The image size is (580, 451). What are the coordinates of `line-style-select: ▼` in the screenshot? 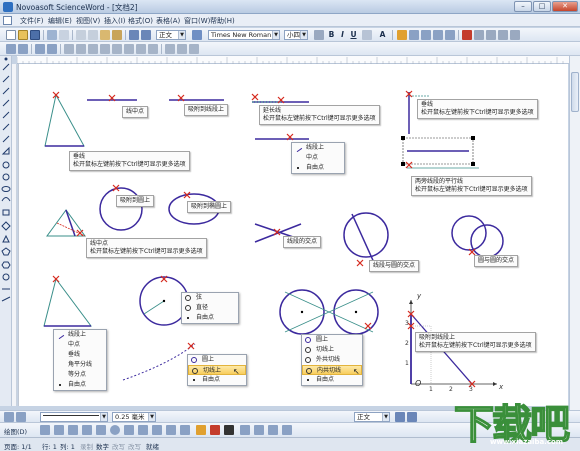 It's located at (74, 417).